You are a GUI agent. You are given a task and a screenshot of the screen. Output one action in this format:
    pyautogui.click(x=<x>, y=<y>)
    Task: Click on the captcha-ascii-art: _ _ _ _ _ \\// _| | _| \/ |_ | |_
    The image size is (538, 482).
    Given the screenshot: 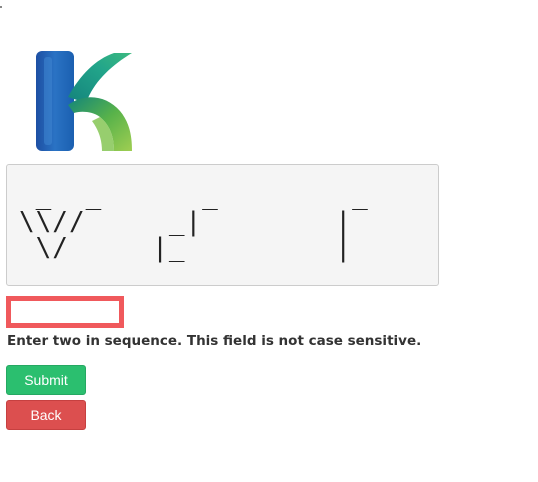 What is the action you would take?
    pyautogui.click(x=194, y=222)
    